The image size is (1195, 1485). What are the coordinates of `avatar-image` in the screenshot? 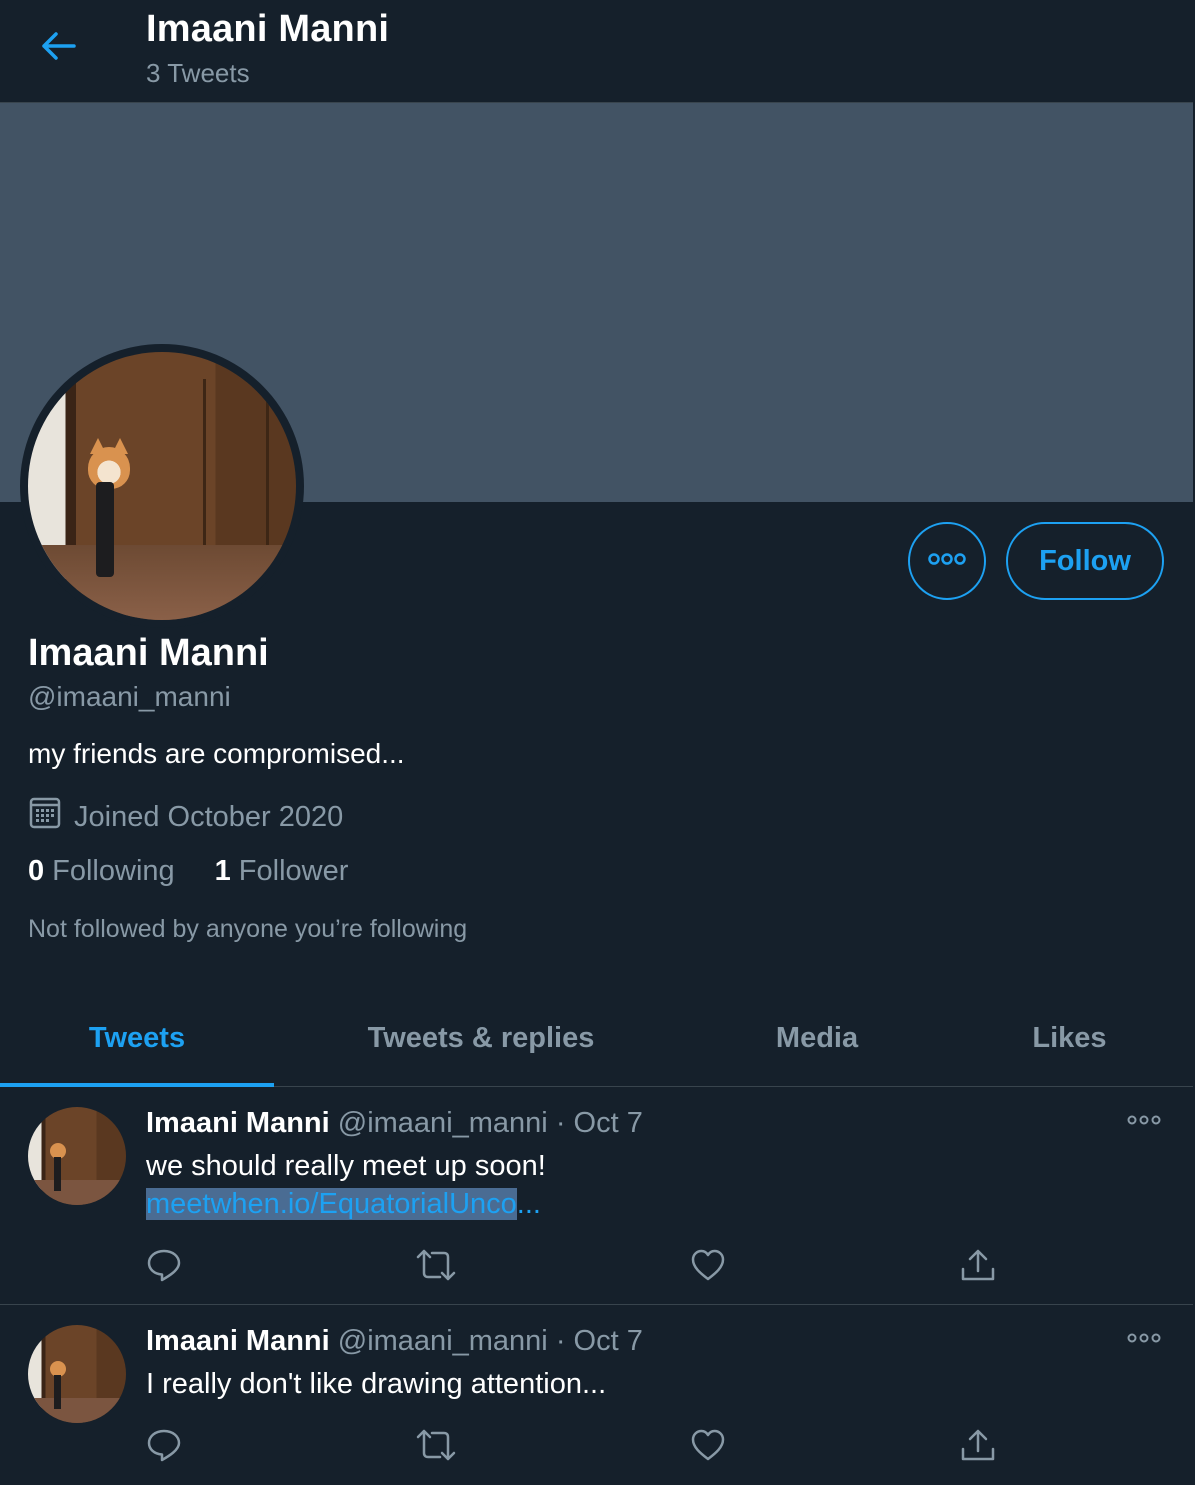 It's located at (162, 486).